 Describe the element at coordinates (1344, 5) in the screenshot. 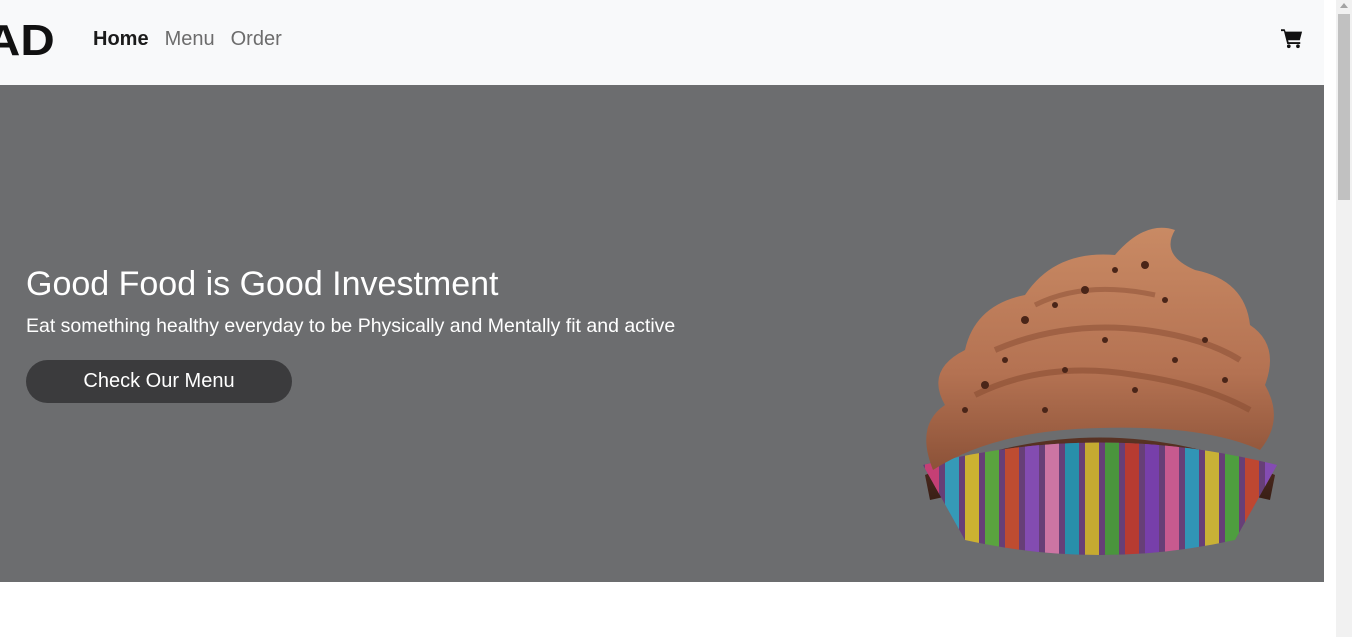

I see `scroll-up-arrow-icon` at that location.